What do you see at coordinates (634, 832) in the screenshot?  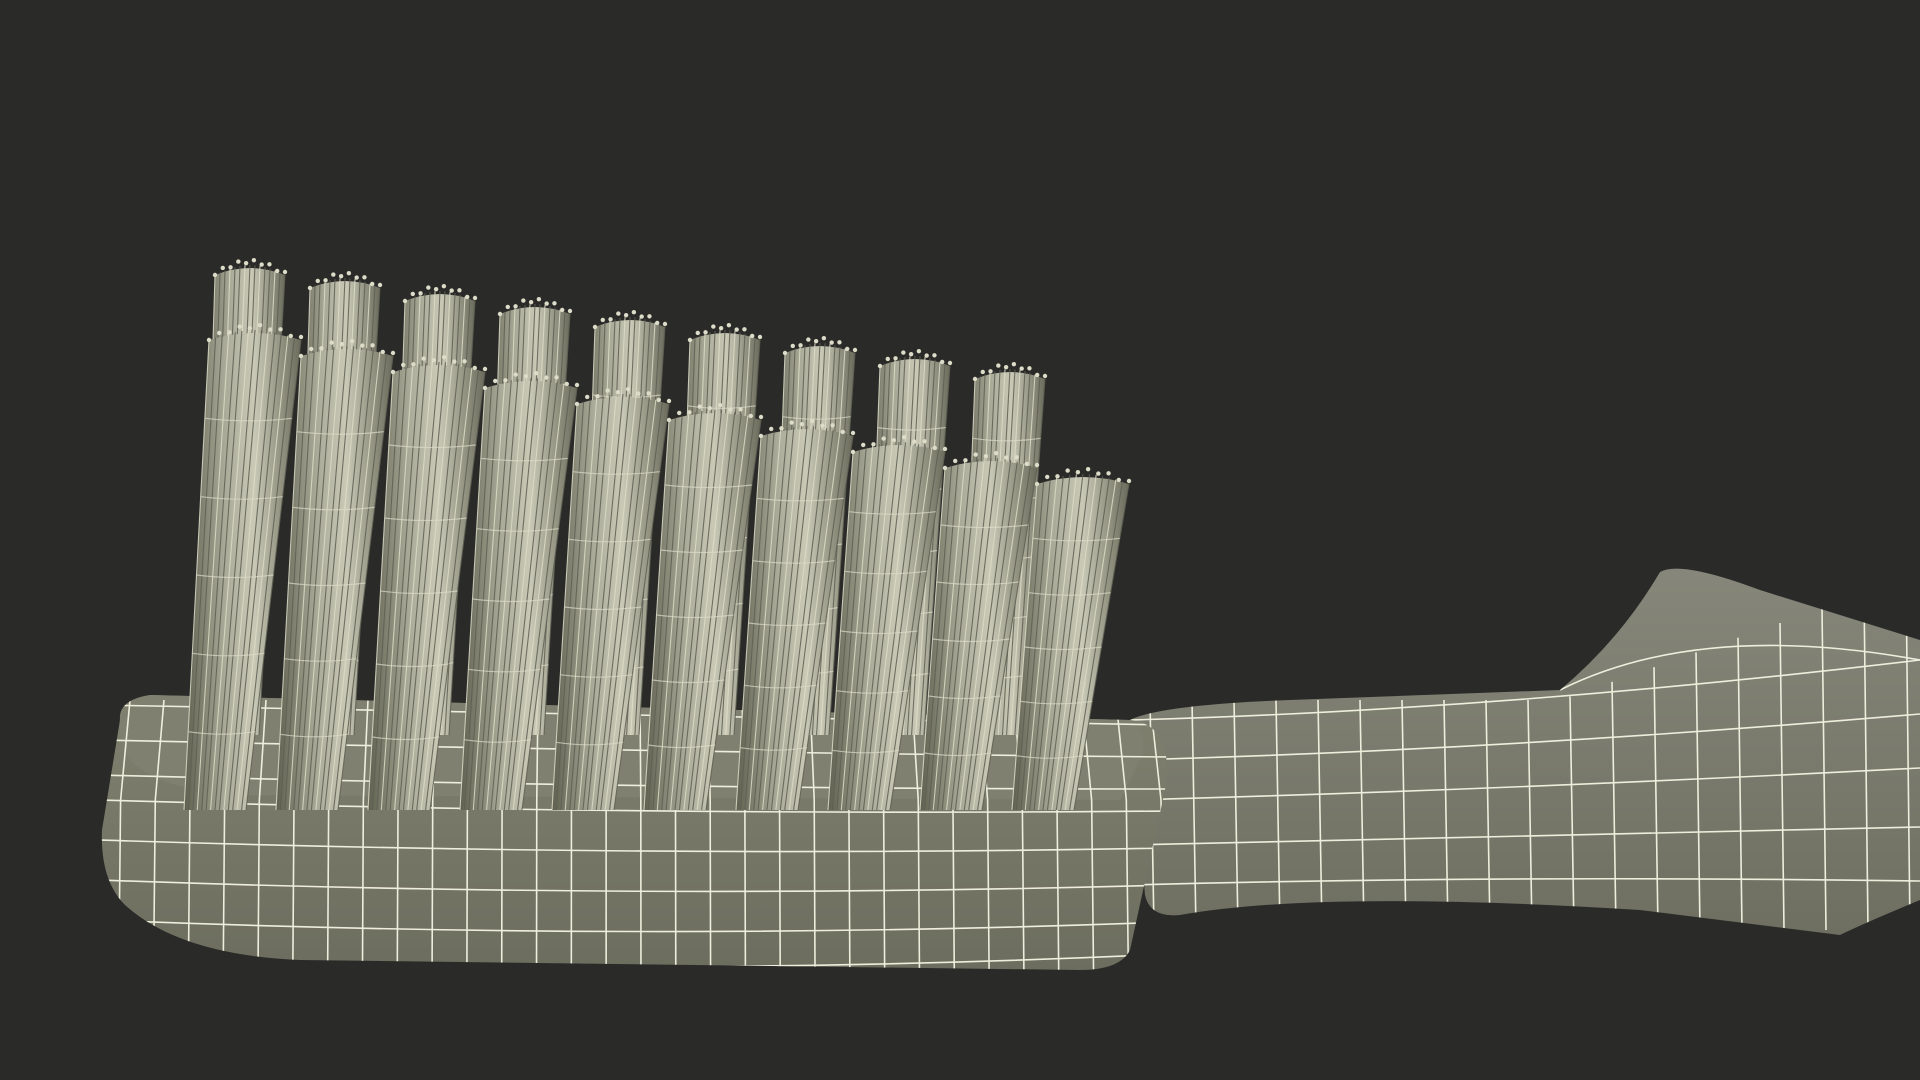 I see `toothbrush-head` at bounding box center [634, 832].